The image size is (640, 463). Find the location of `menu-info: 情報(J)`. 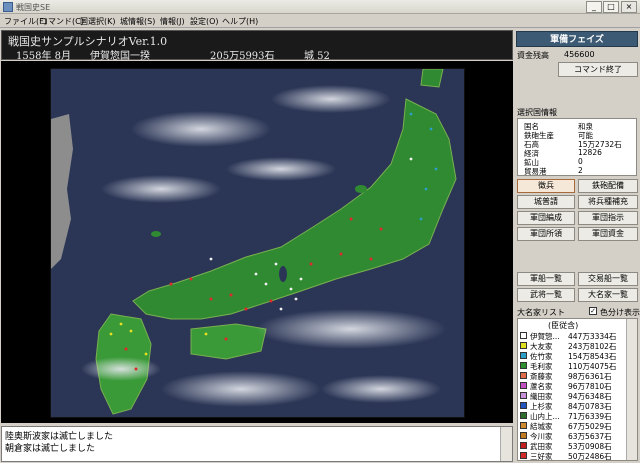

menu-info: 情報(J) is located at coordinates (172, 21).